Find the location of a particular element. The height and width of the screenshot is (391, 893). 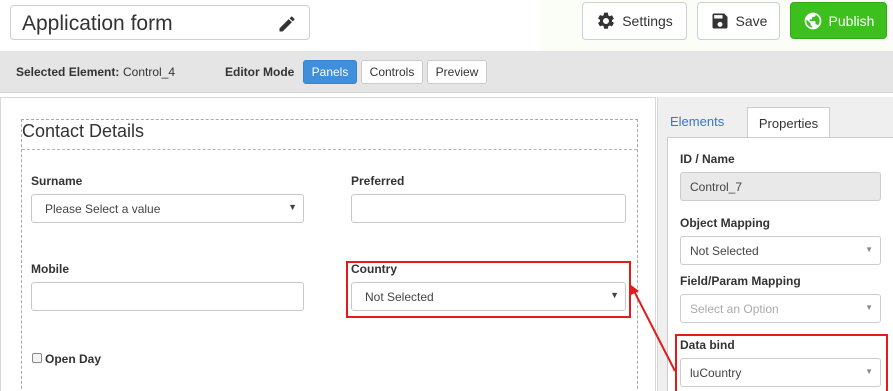

floppy-disk-icon is located at coordinates (720, 21).